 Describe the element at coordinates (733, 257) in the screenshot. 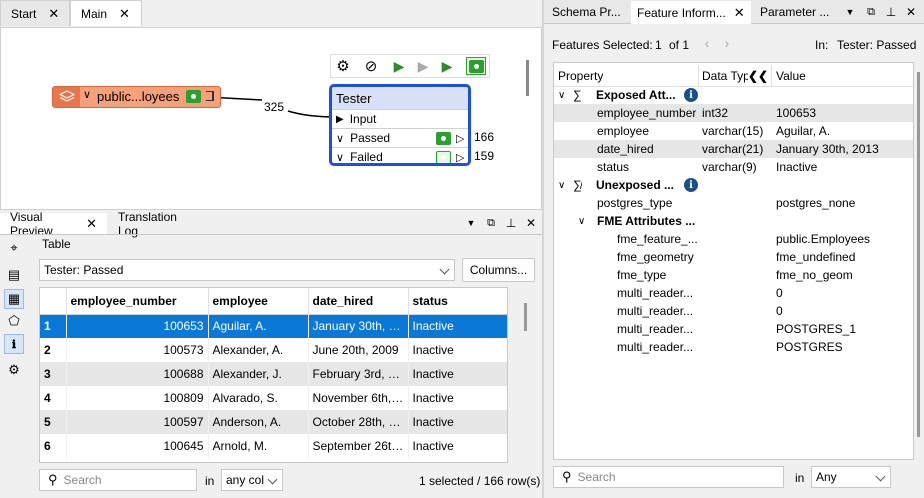

I see `tree-row: fme_geometry fme_undefined` at that location.